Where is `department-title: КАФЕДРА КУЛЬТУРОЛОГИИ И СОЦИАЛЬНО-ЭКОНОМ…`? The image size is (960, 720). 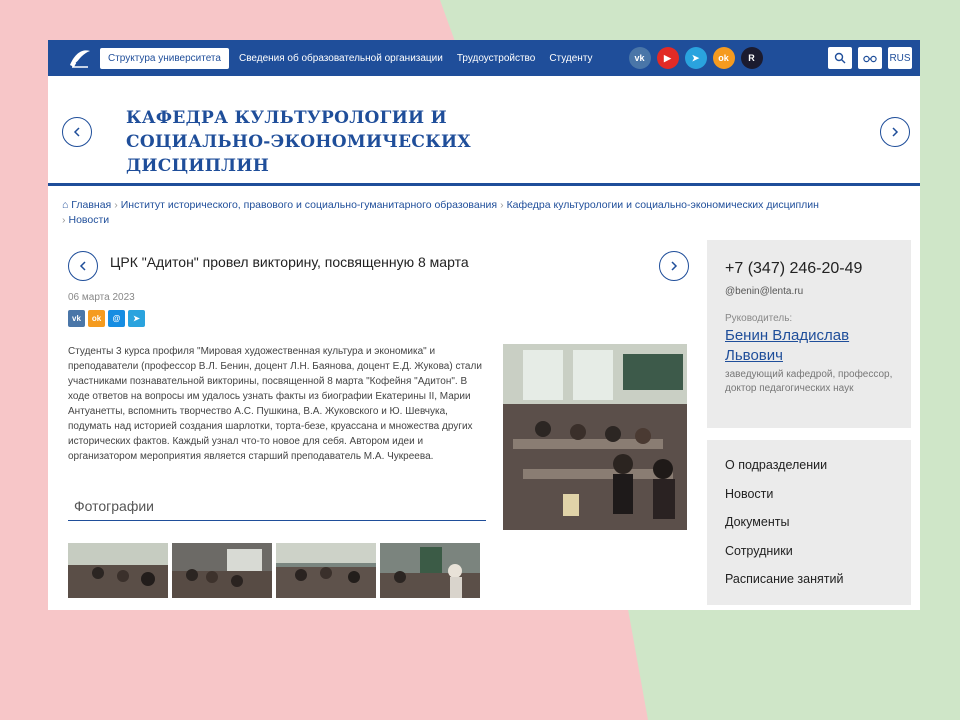 department-title: КАФЕДРА КУЛЬТУРОЛОГИИ И СОЦИАЛЬНО-ЭКОНОМ… is located at coordinates (298, 142).